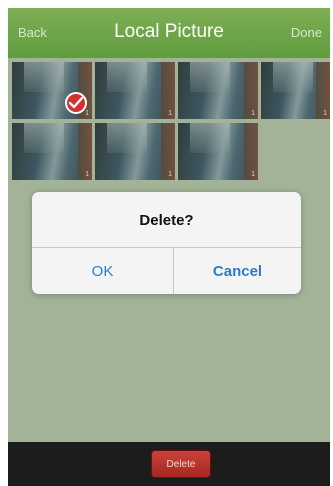  I want to click on bottom-toolbar: Delete, so click(169, 464).